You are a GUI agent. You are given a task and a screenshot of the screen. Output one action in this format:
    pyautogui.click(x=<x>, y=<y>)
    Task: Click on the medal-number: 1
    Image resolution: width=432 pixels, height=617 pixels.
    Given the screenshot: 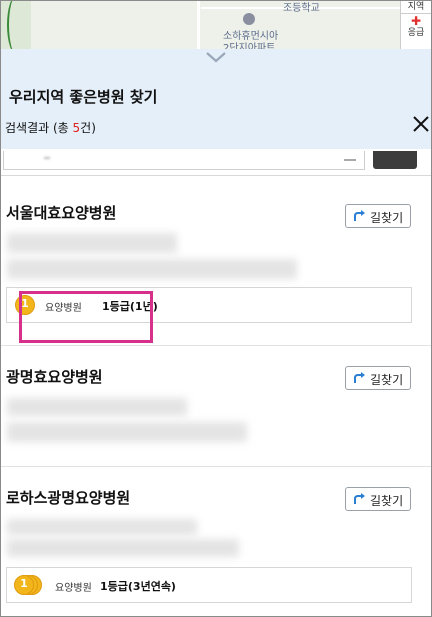 What is the action you would take?
    pyautogui.click(x=24, y=583)
    